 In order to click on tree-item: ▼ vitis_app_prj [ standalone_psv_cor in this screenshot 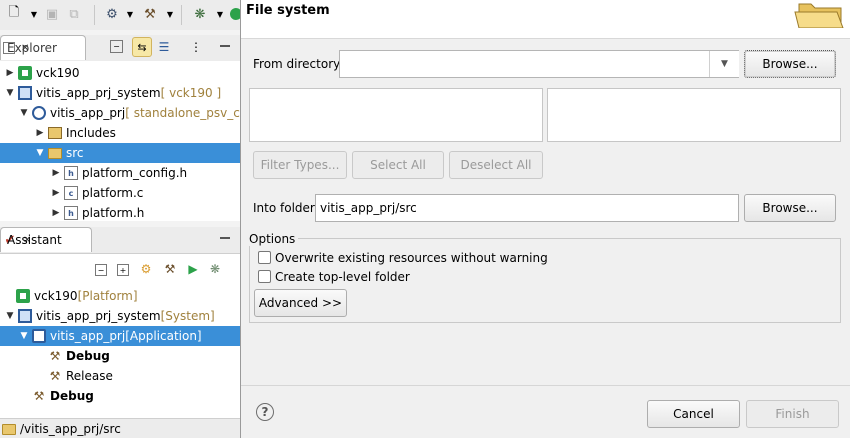, I will do `click(120, 113)`.